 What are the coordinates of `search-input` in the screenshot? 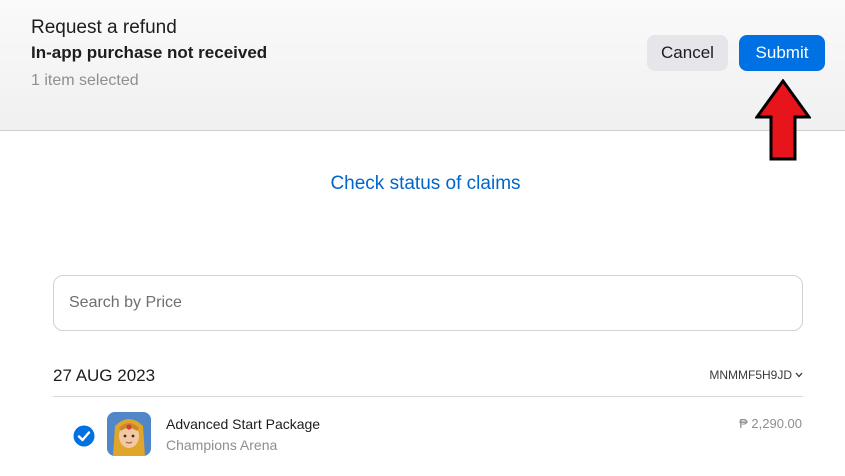 It's located at (428, 303).